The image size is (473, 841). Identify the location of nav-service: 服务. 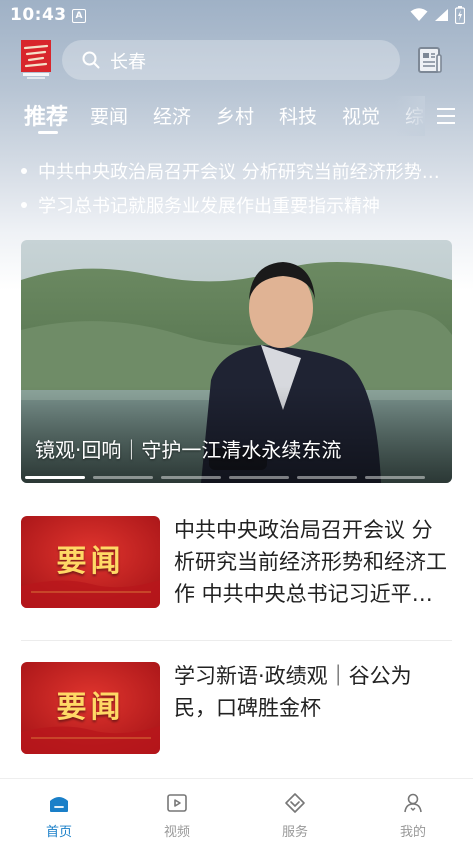
(295, 810).